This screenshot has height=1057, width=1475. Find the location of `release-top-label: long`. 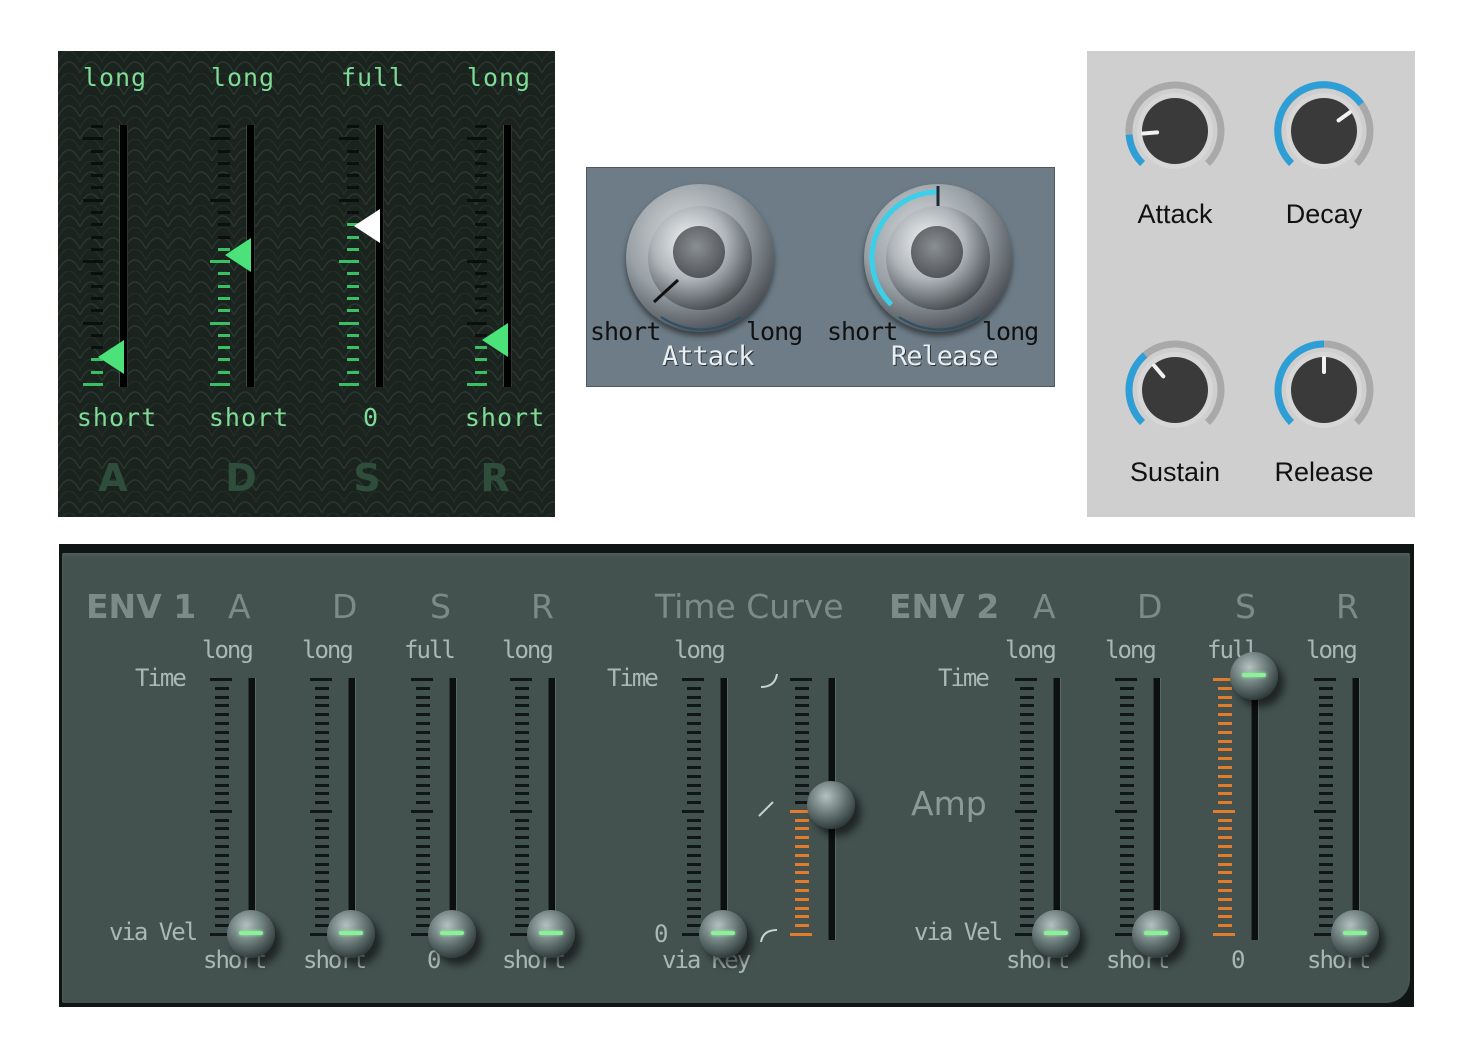

release-top-label: long is located at coordinates (499, 77).